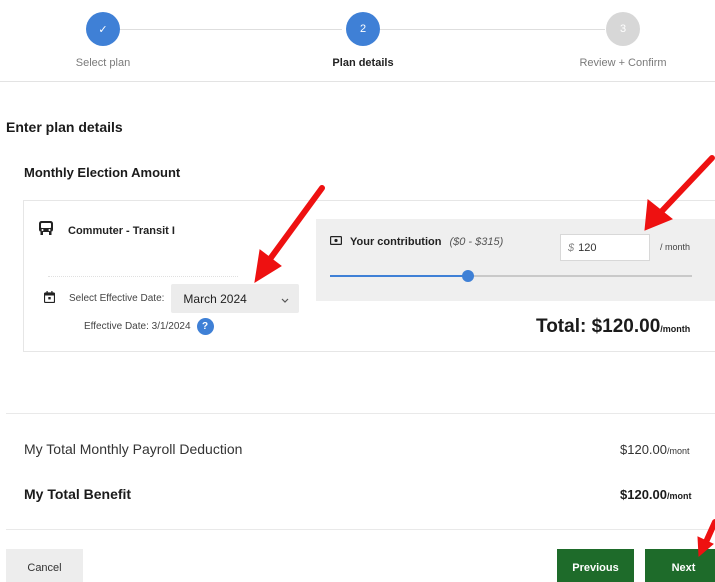 The height and width of the screenshot is (582, 715). I want to click on total-benefit-value: $120.00/mont, so click(656, 494).